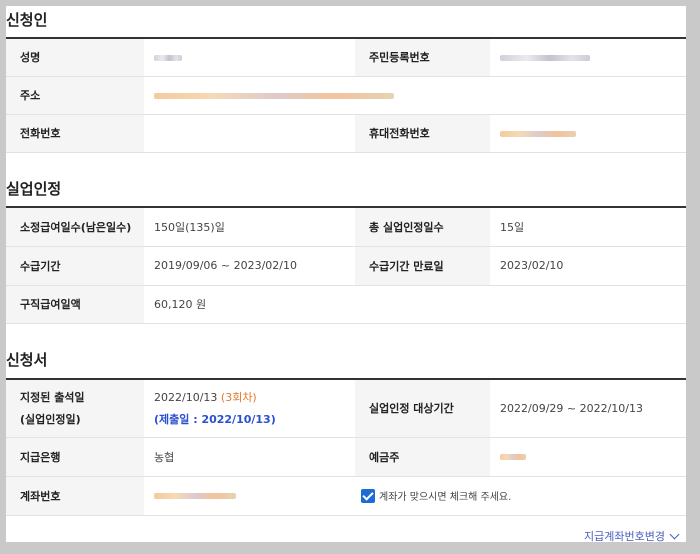 Image resolution: width=700 pixels, height=554 pixels. I want to click on bank-value: 농협, so click(249, 457).